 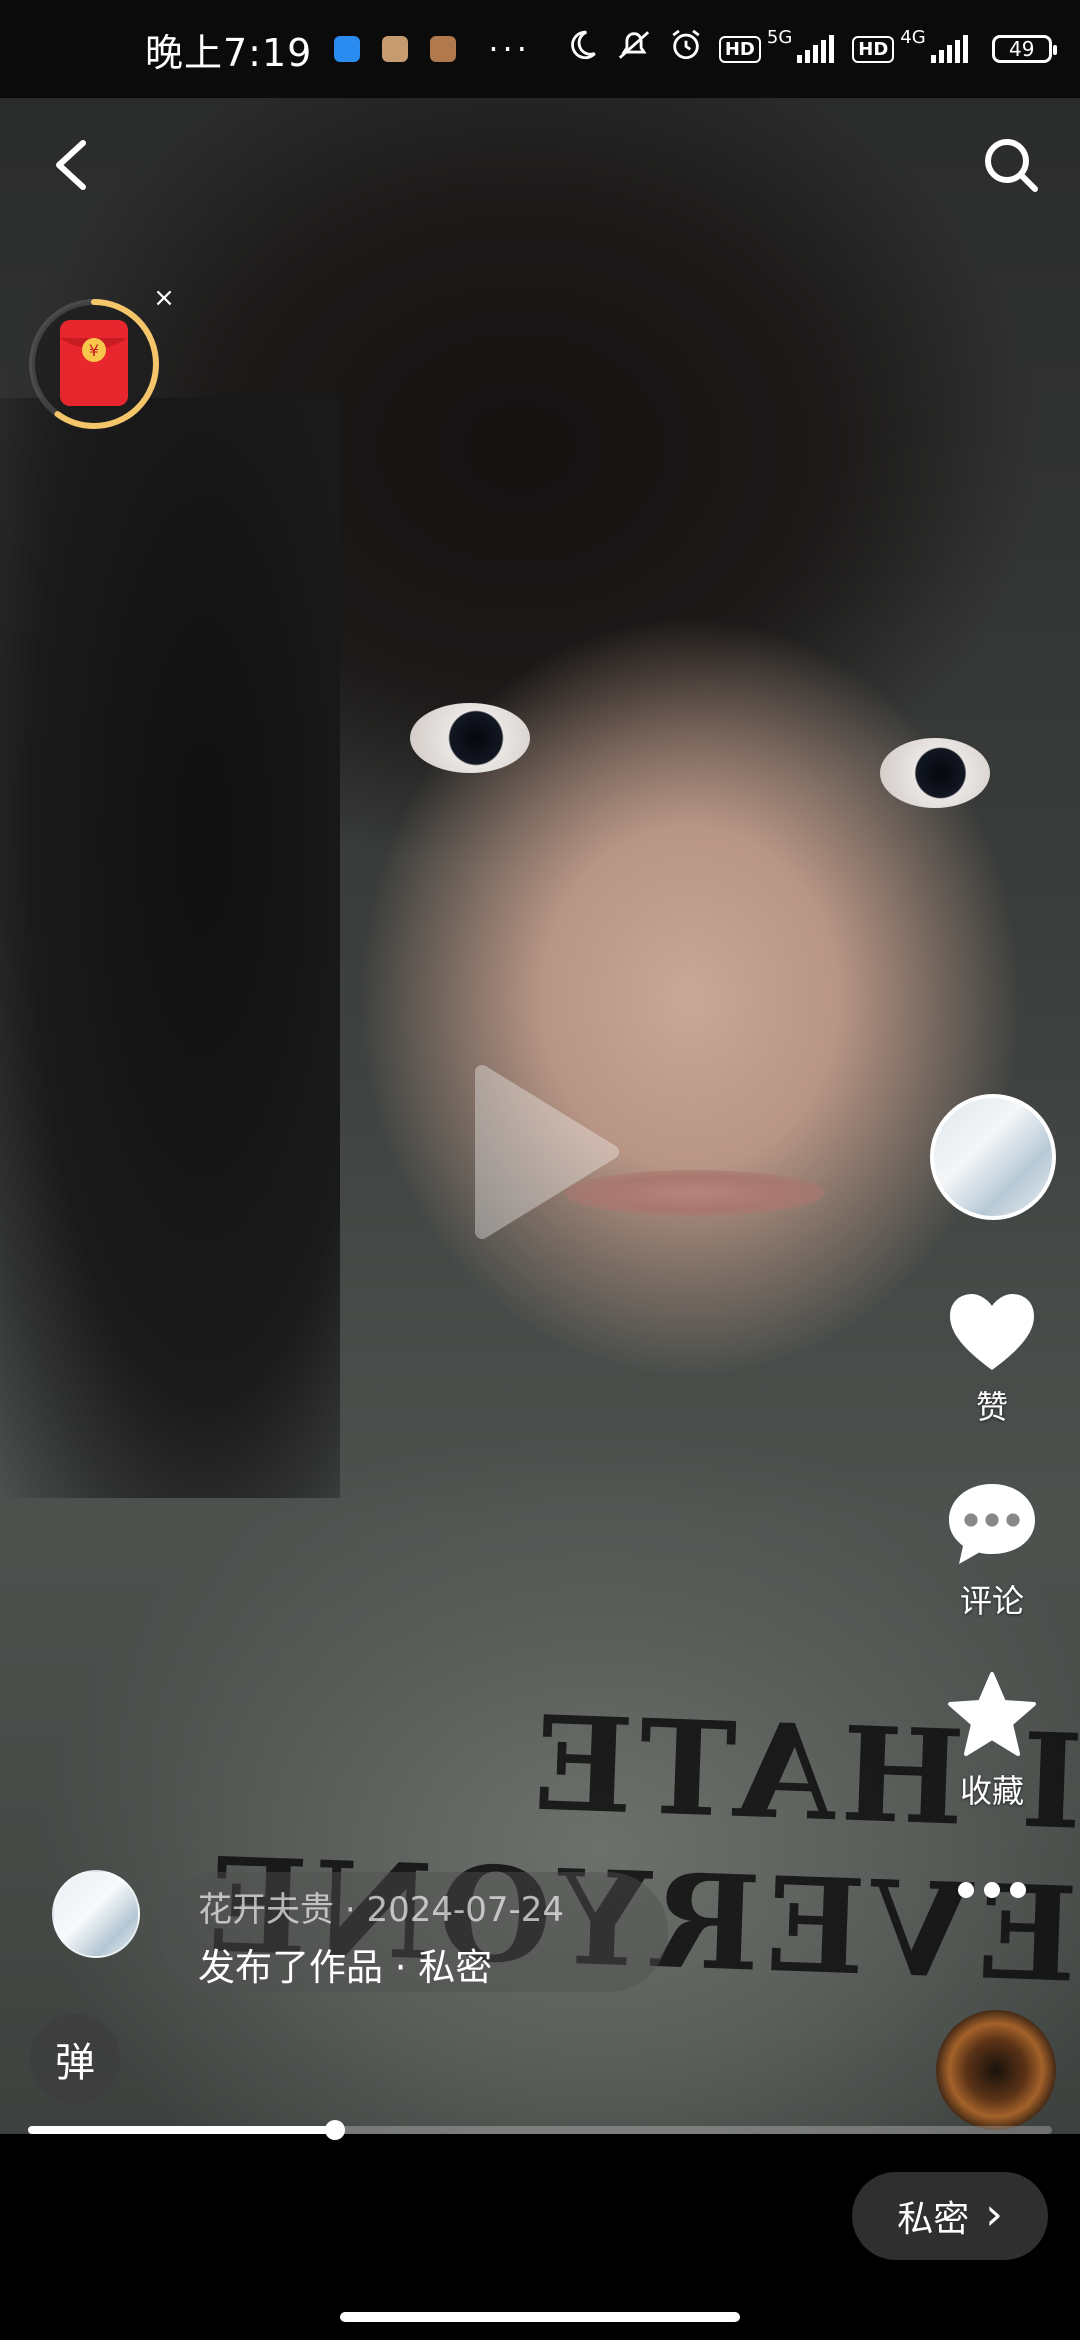 What do you see at coordinates (913, 37) in the screenshot?
I see `network-type: 4G` at bounding box center [913, 37].